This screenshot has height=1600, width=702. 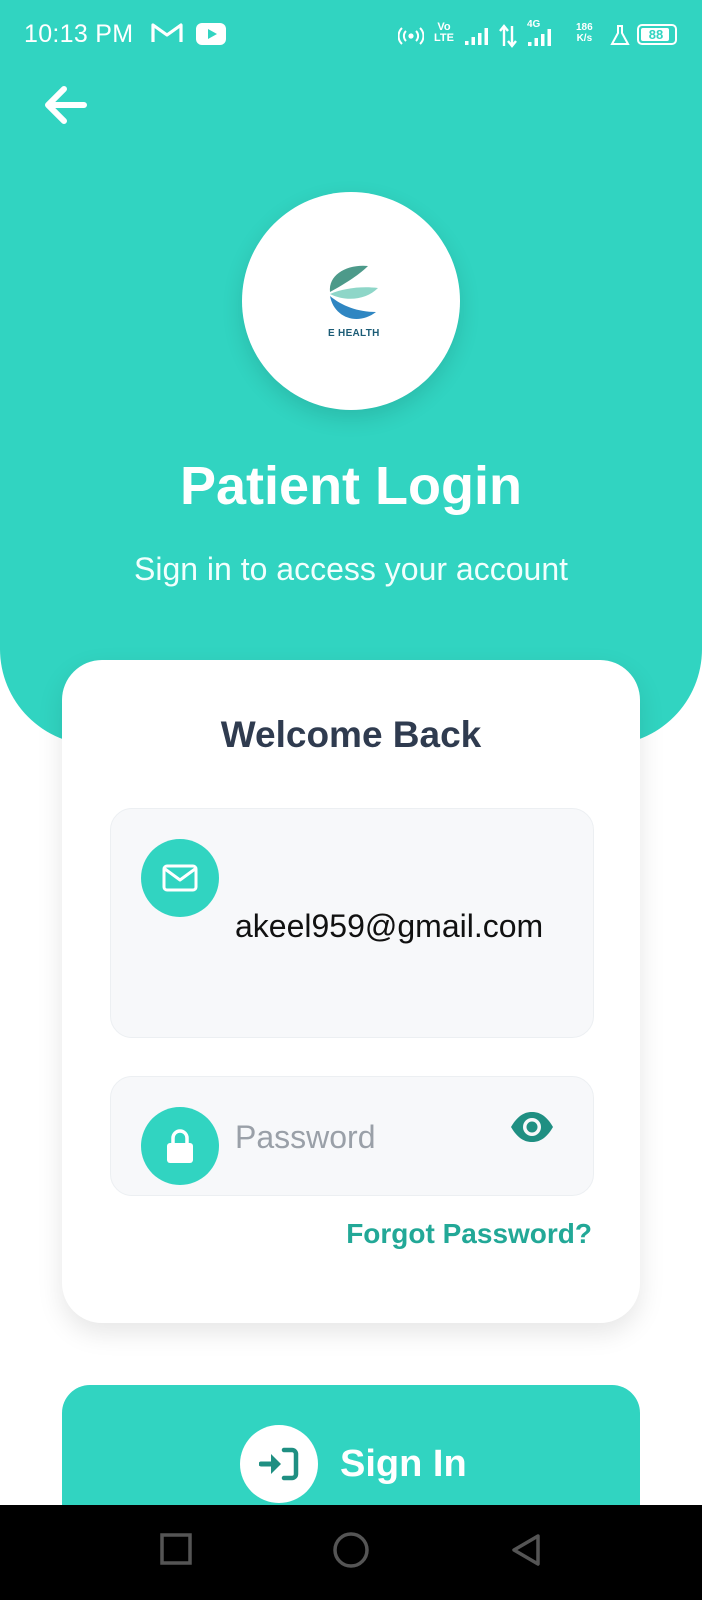 What do you see at coordinates (176, 1549) in the screenshot?
I see `square-icon` at bounding box center [176, 1549].